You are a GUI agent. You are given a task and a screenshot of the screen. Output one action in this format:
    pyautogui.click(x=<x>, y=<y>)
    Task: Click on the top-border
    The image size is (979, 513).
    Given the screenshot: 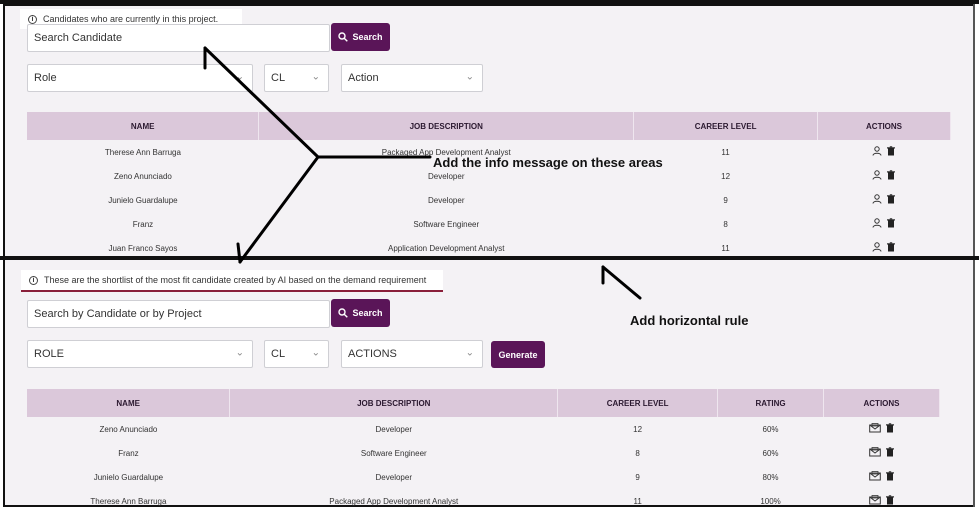 What is the action you would take?
    pyautogui.click(x=489, y=2)
    